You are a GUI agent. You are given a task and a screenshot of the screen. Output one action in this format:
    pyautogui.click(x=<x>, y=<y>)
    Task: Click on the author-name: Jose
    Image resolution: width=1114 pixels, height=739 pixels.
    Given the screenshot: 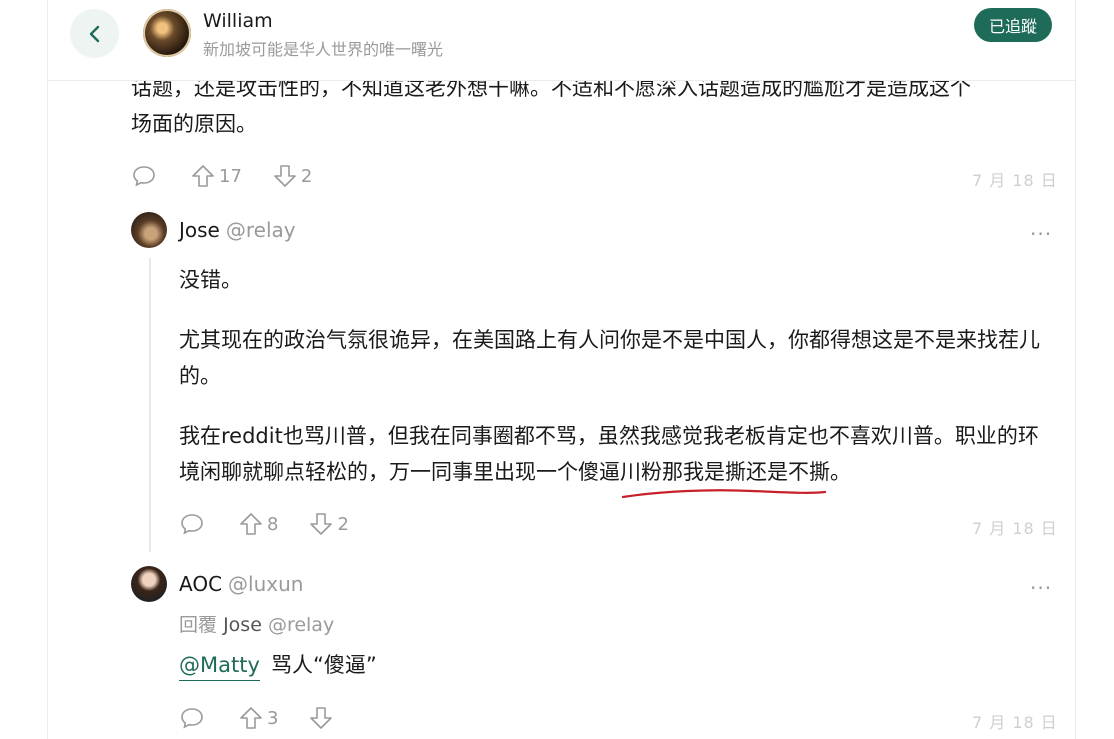 What is the action you would take?
    pyautogui.click(x=199, y=230)
    